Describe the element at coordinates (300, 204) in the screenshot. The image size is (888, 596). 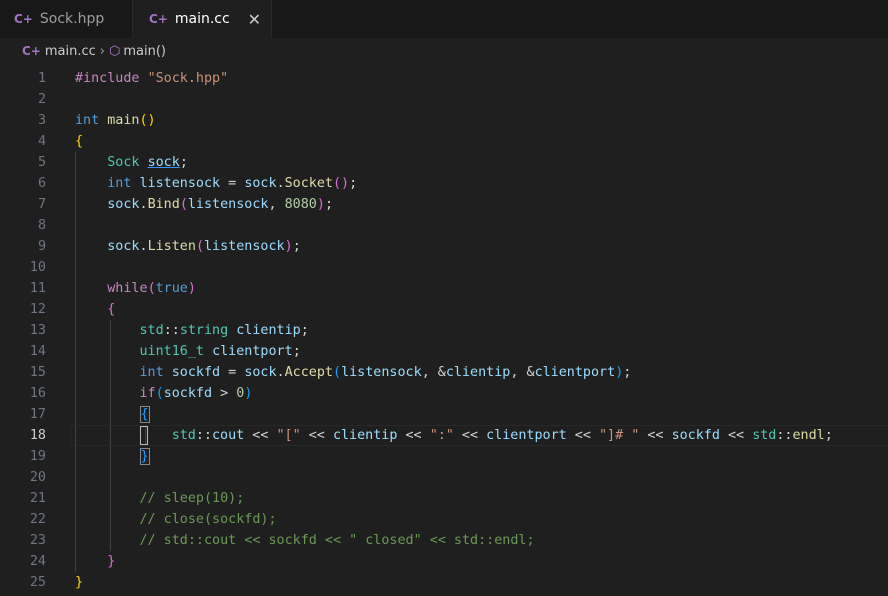
I see `code-token: 8080` at that location.